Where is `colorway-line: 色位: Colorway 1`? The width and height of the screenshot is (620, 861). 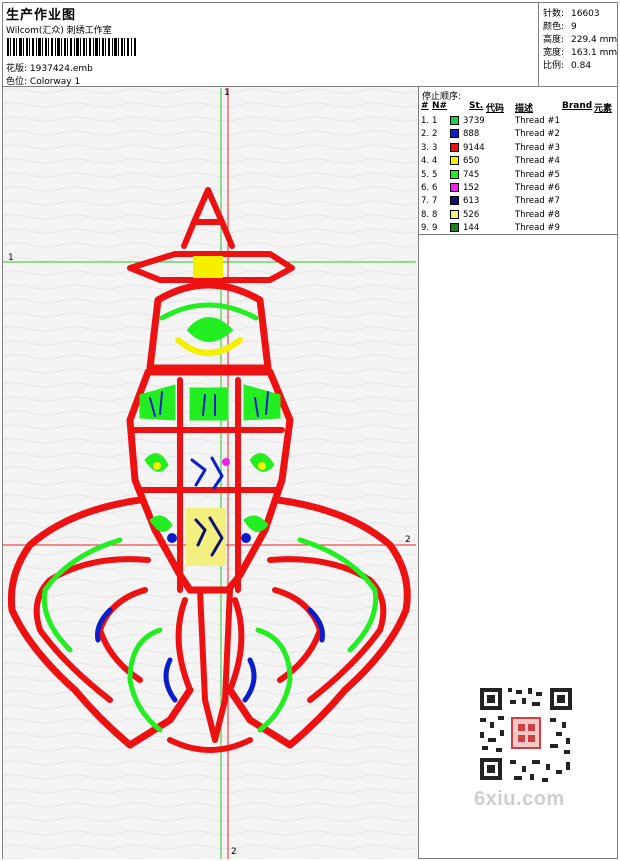
colorway-line: 色位: Colorway 1 is located at coordinates (43, 80).